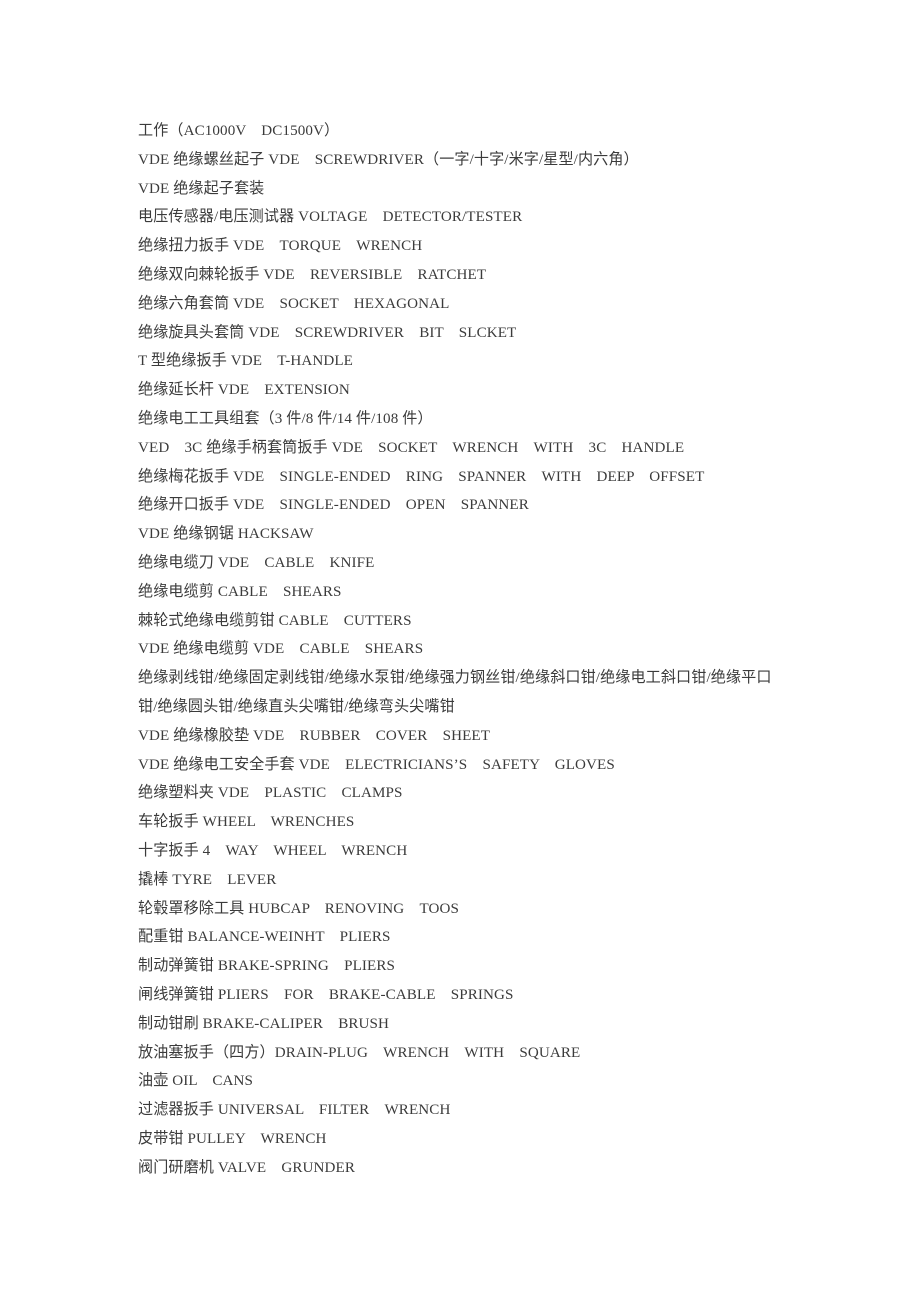 This screenshot has width=920, height=1302. I want to click on document-line: 绝缘塑料夹 VDE PLASTIC CLAMPS, so click(270, 793).